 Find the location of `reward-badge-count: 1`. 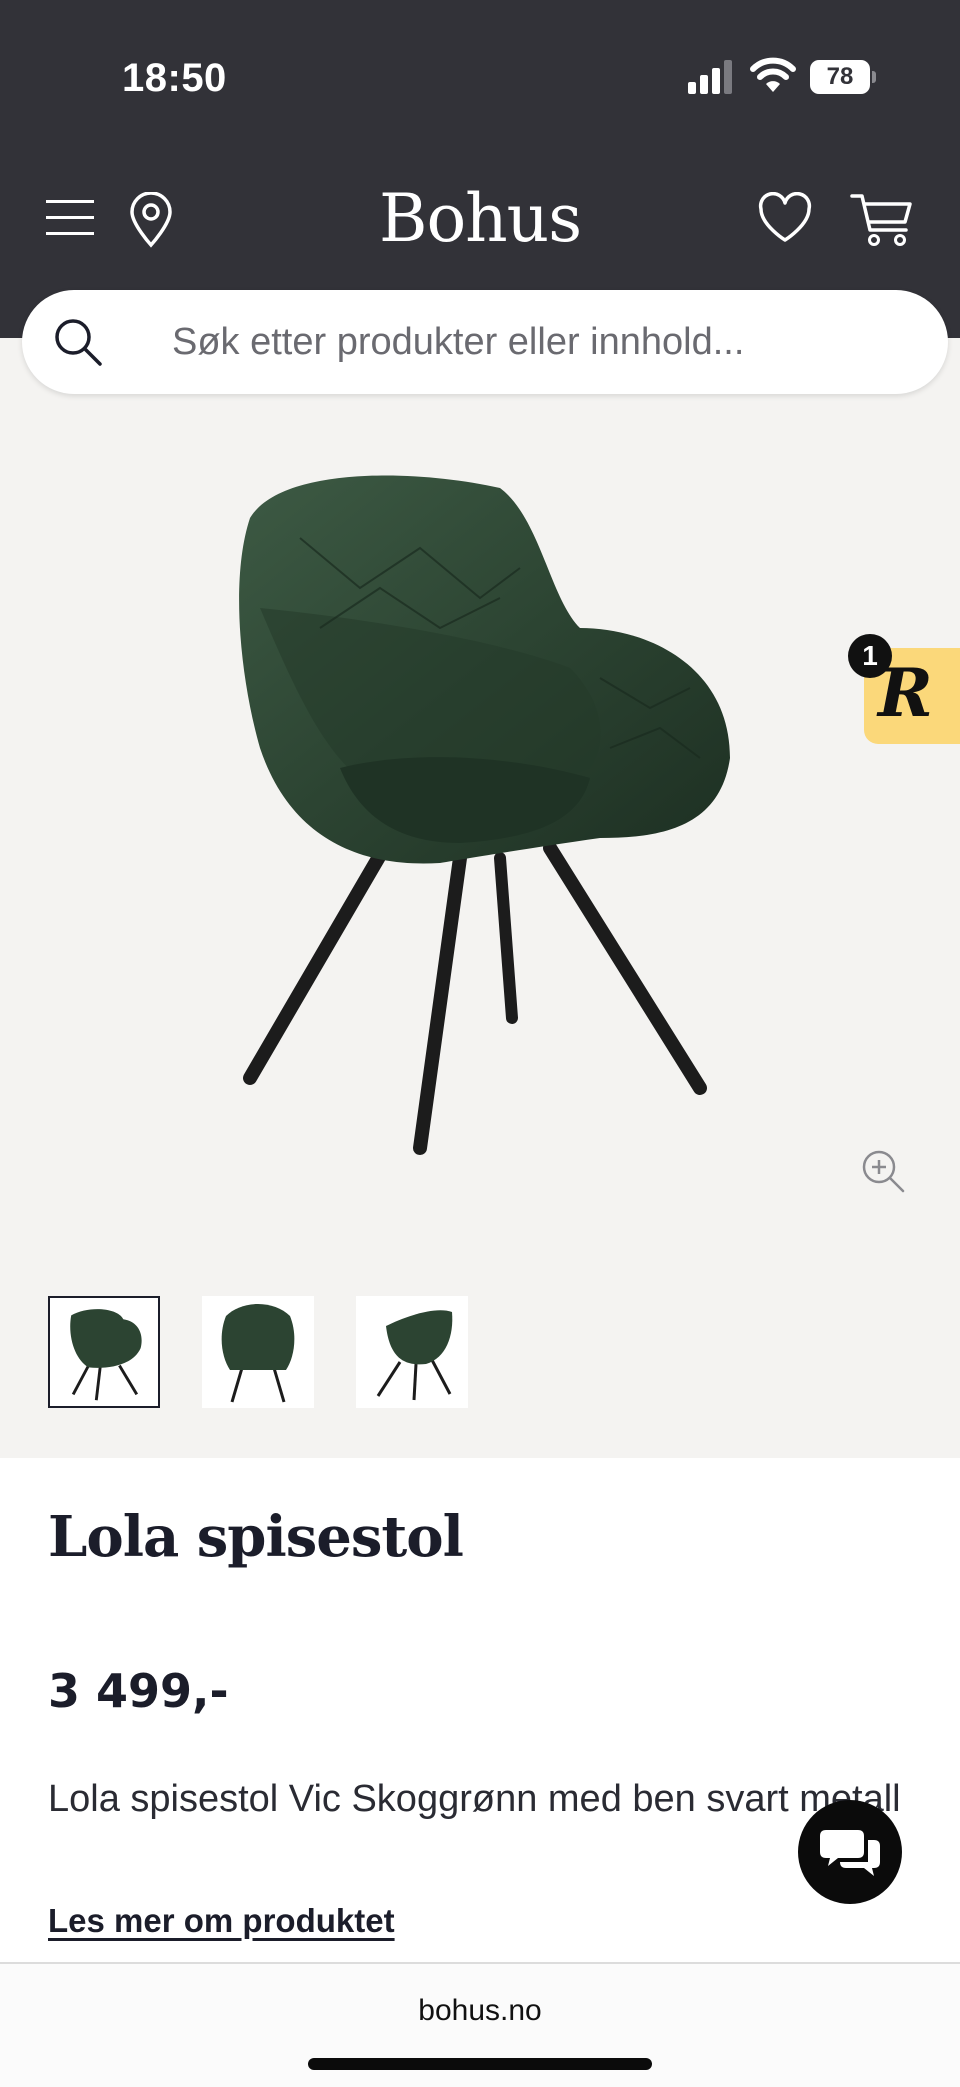

reward-badge-count: 1 is located at coordinates (870, 656).